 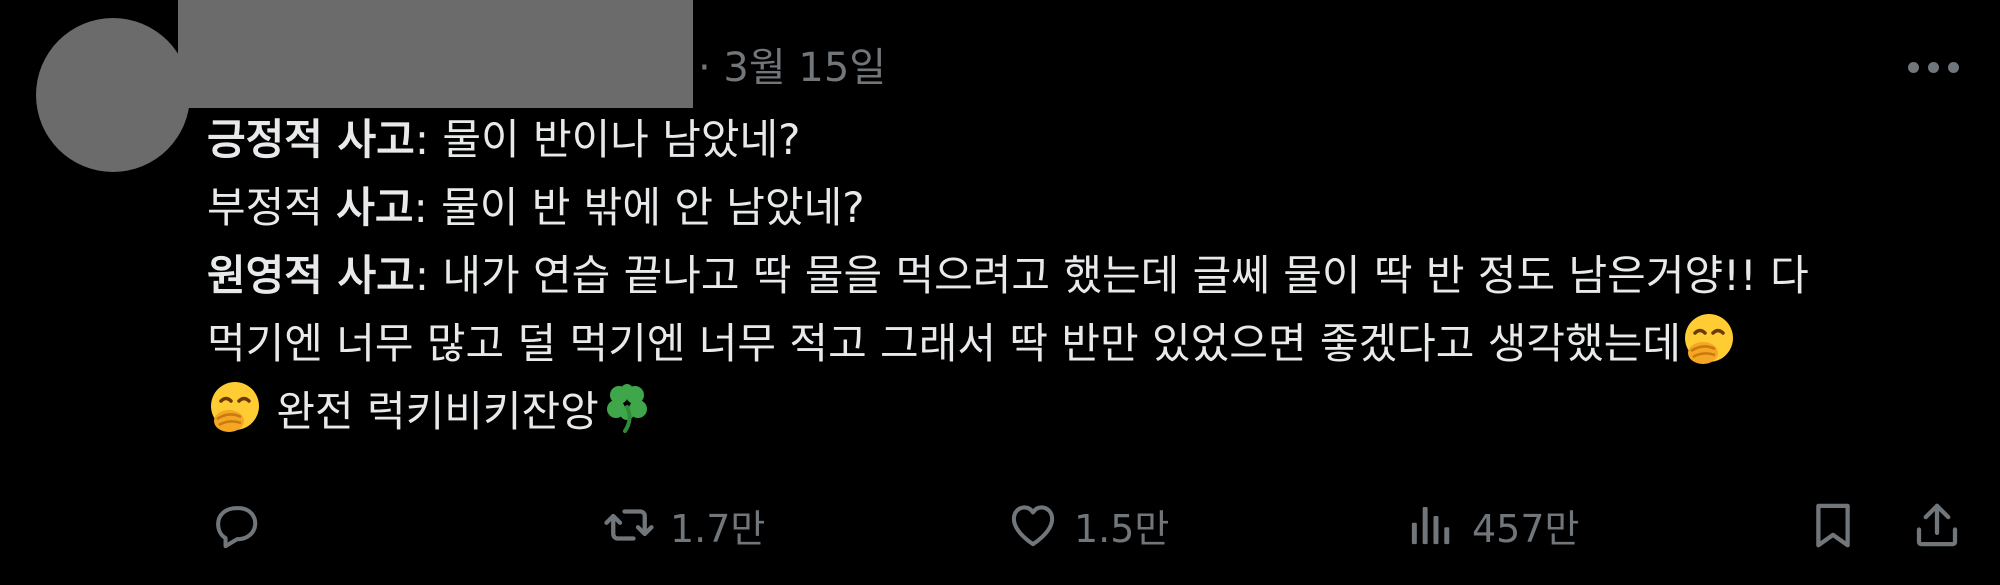 What do you see at coordinates (1934, 68) in the screenshot?
I see `more-options-icon` at bounding box center [1934, 68].